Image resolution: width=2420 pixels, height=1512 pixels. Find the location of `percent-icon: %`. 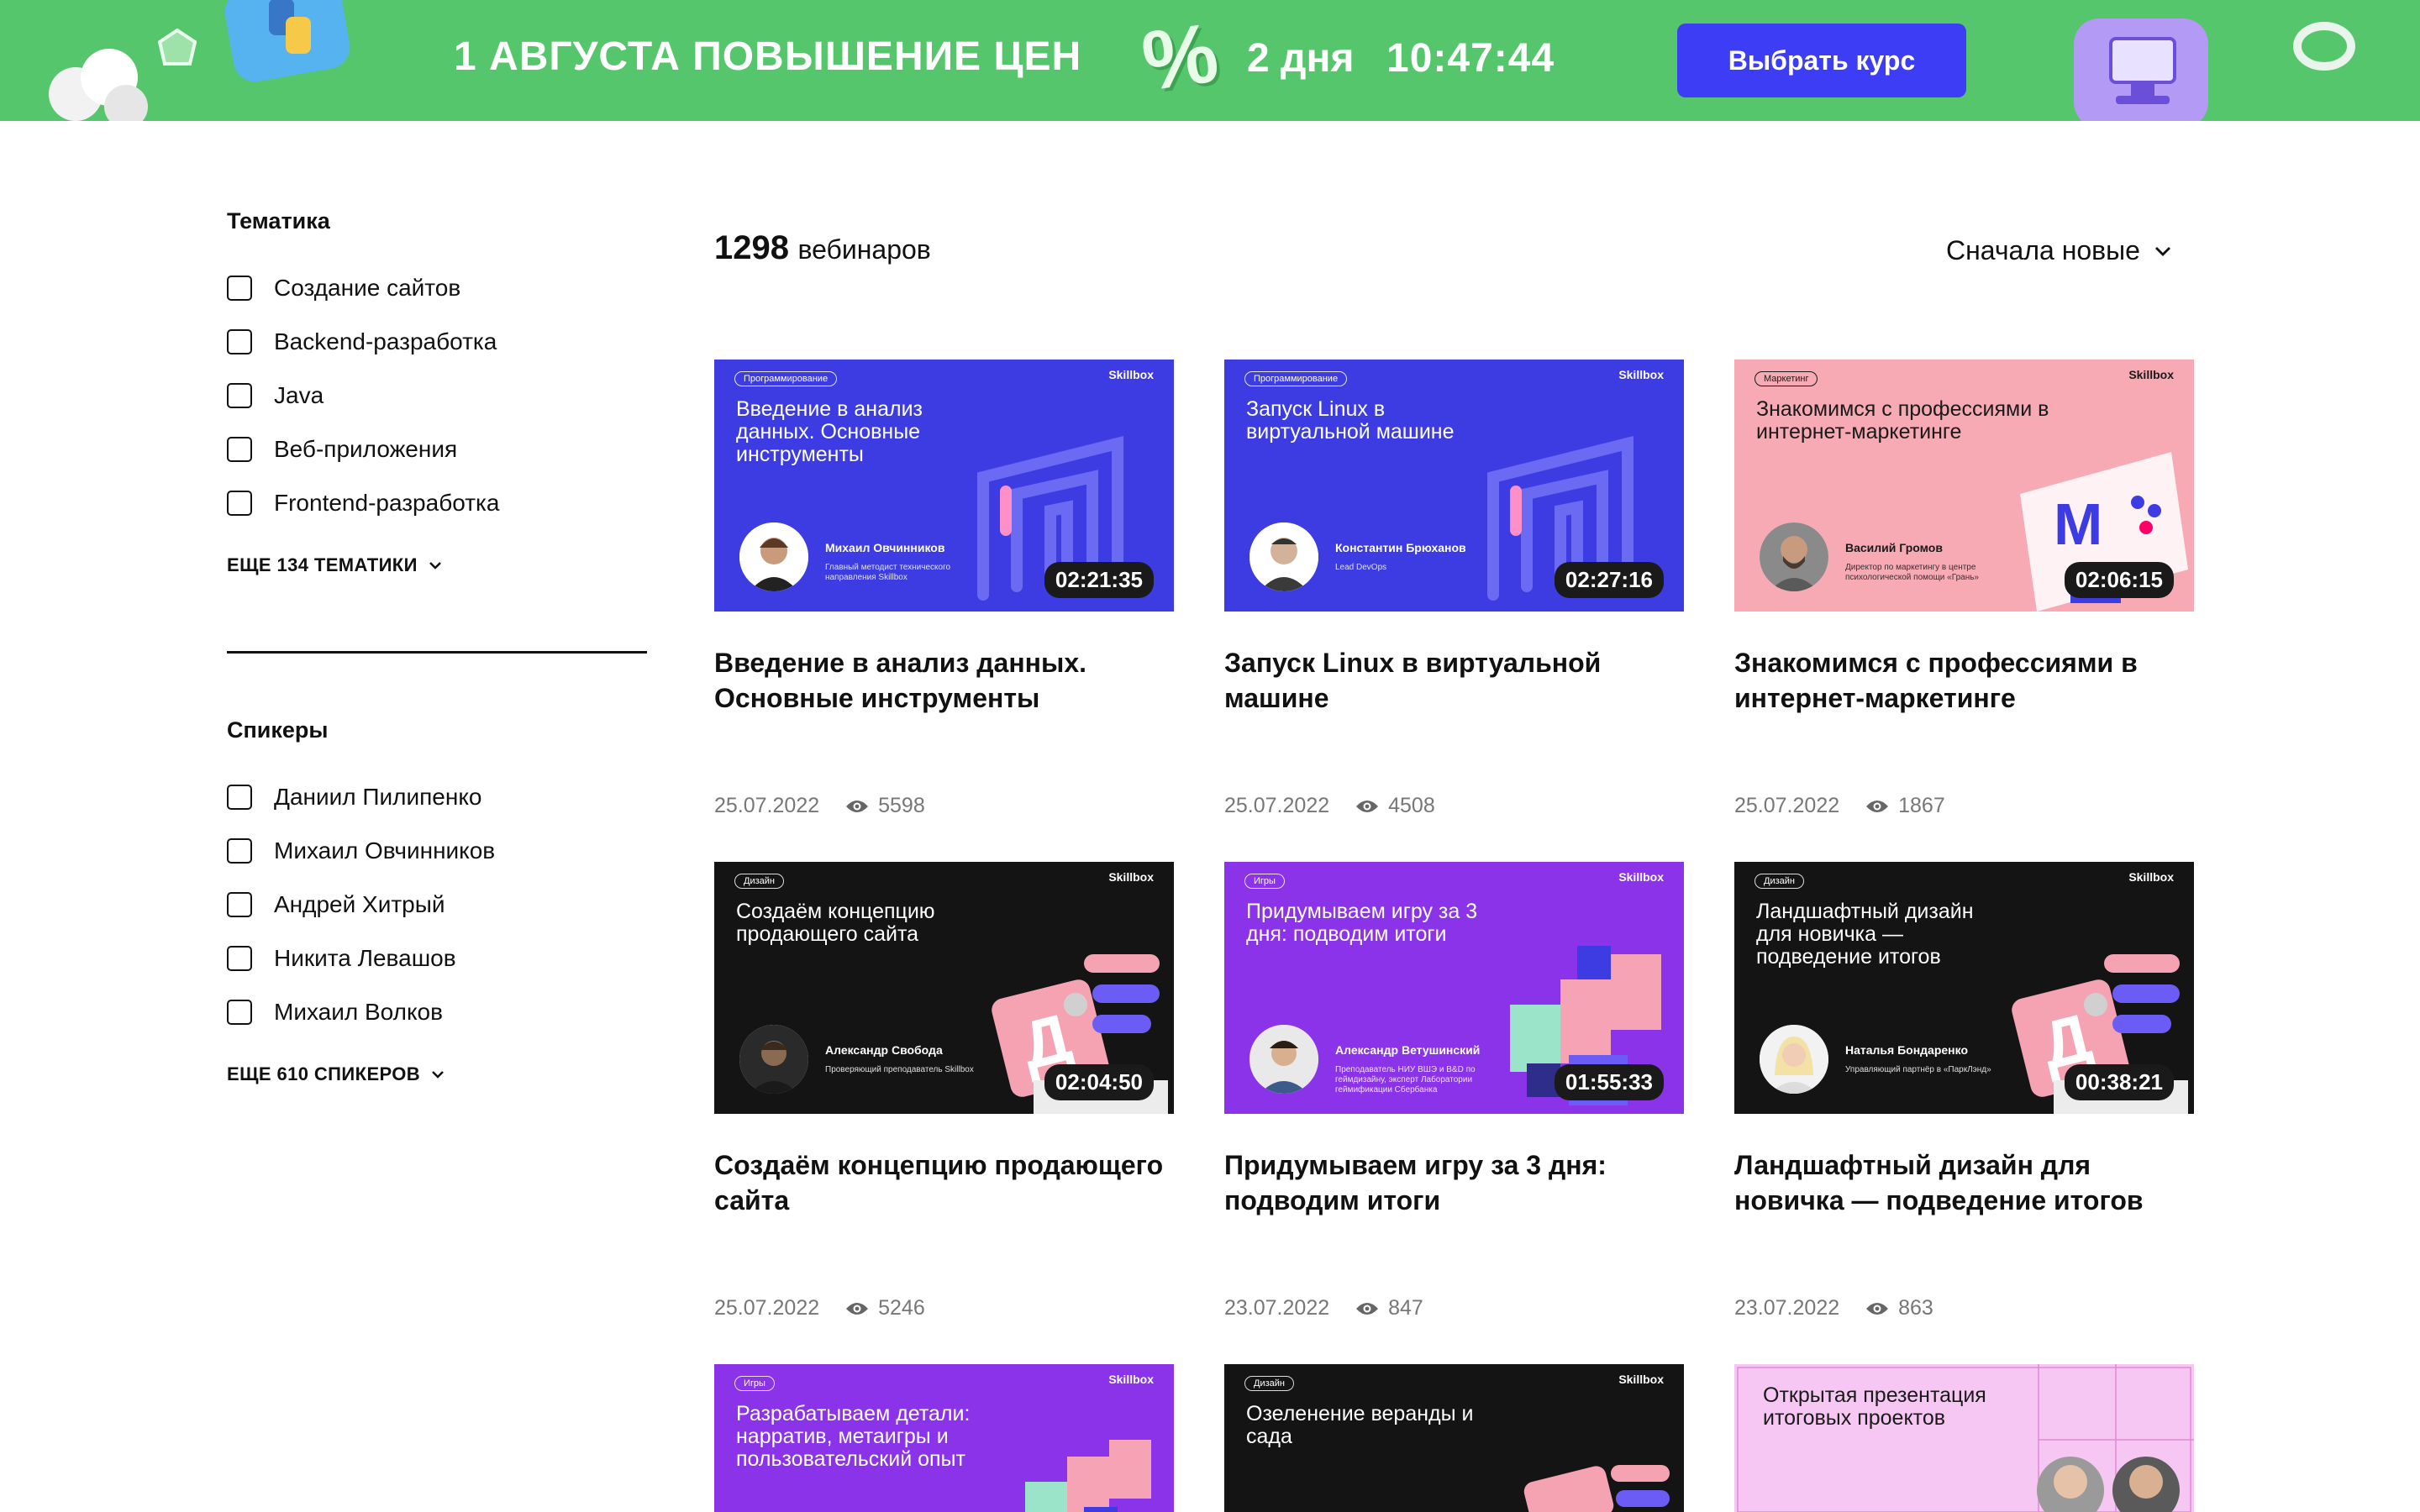

percent-icon: % is located at coordinates (1180, 57).